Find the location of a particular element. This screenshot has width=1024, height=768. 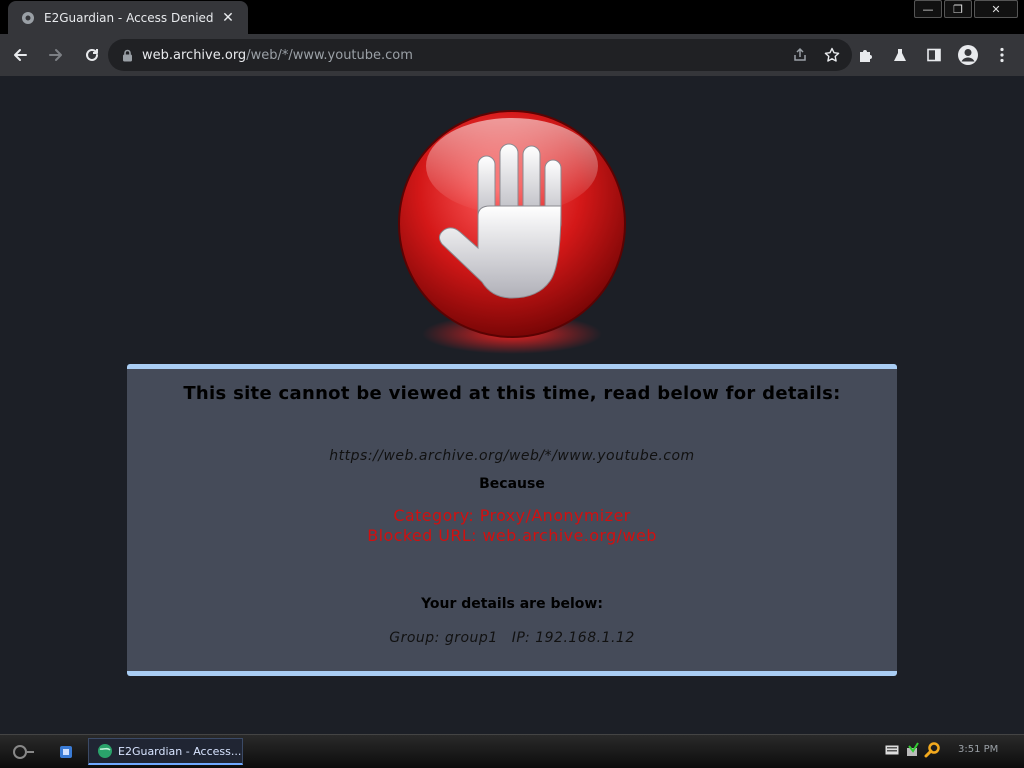

extensions-icon is located at coordinates (866, 55).